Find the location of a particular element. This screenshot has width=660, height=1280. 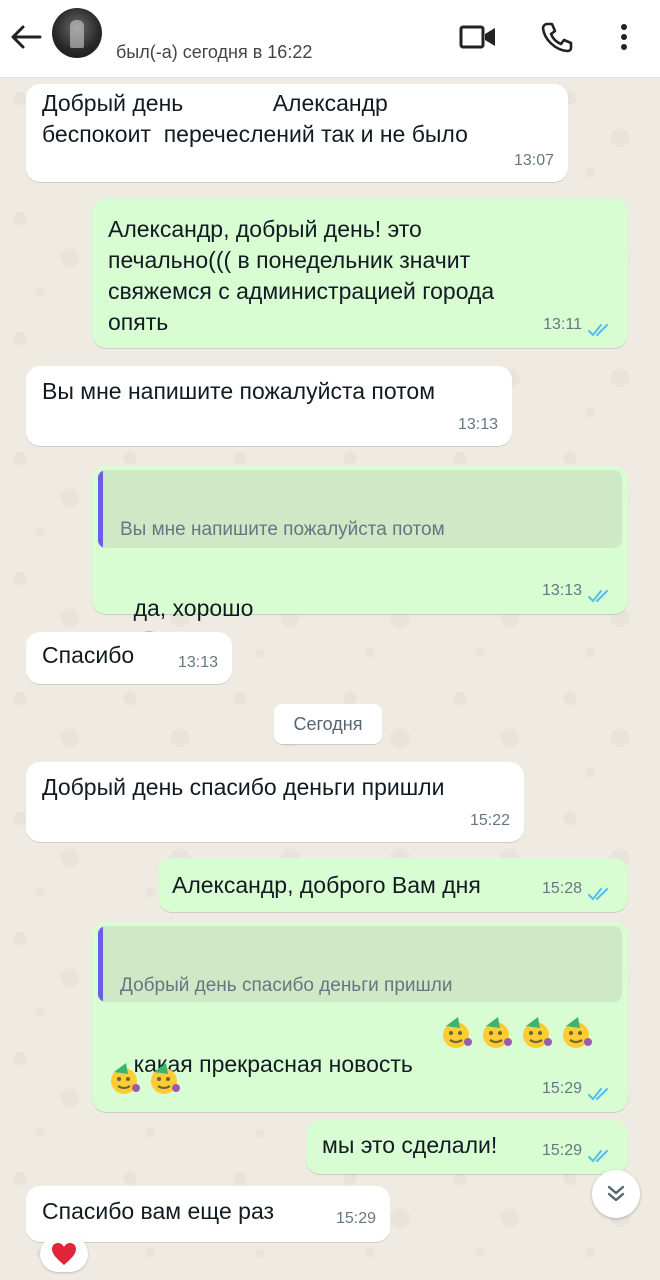

message-text: мы это сделали! is located at coordinates (410, 1145).